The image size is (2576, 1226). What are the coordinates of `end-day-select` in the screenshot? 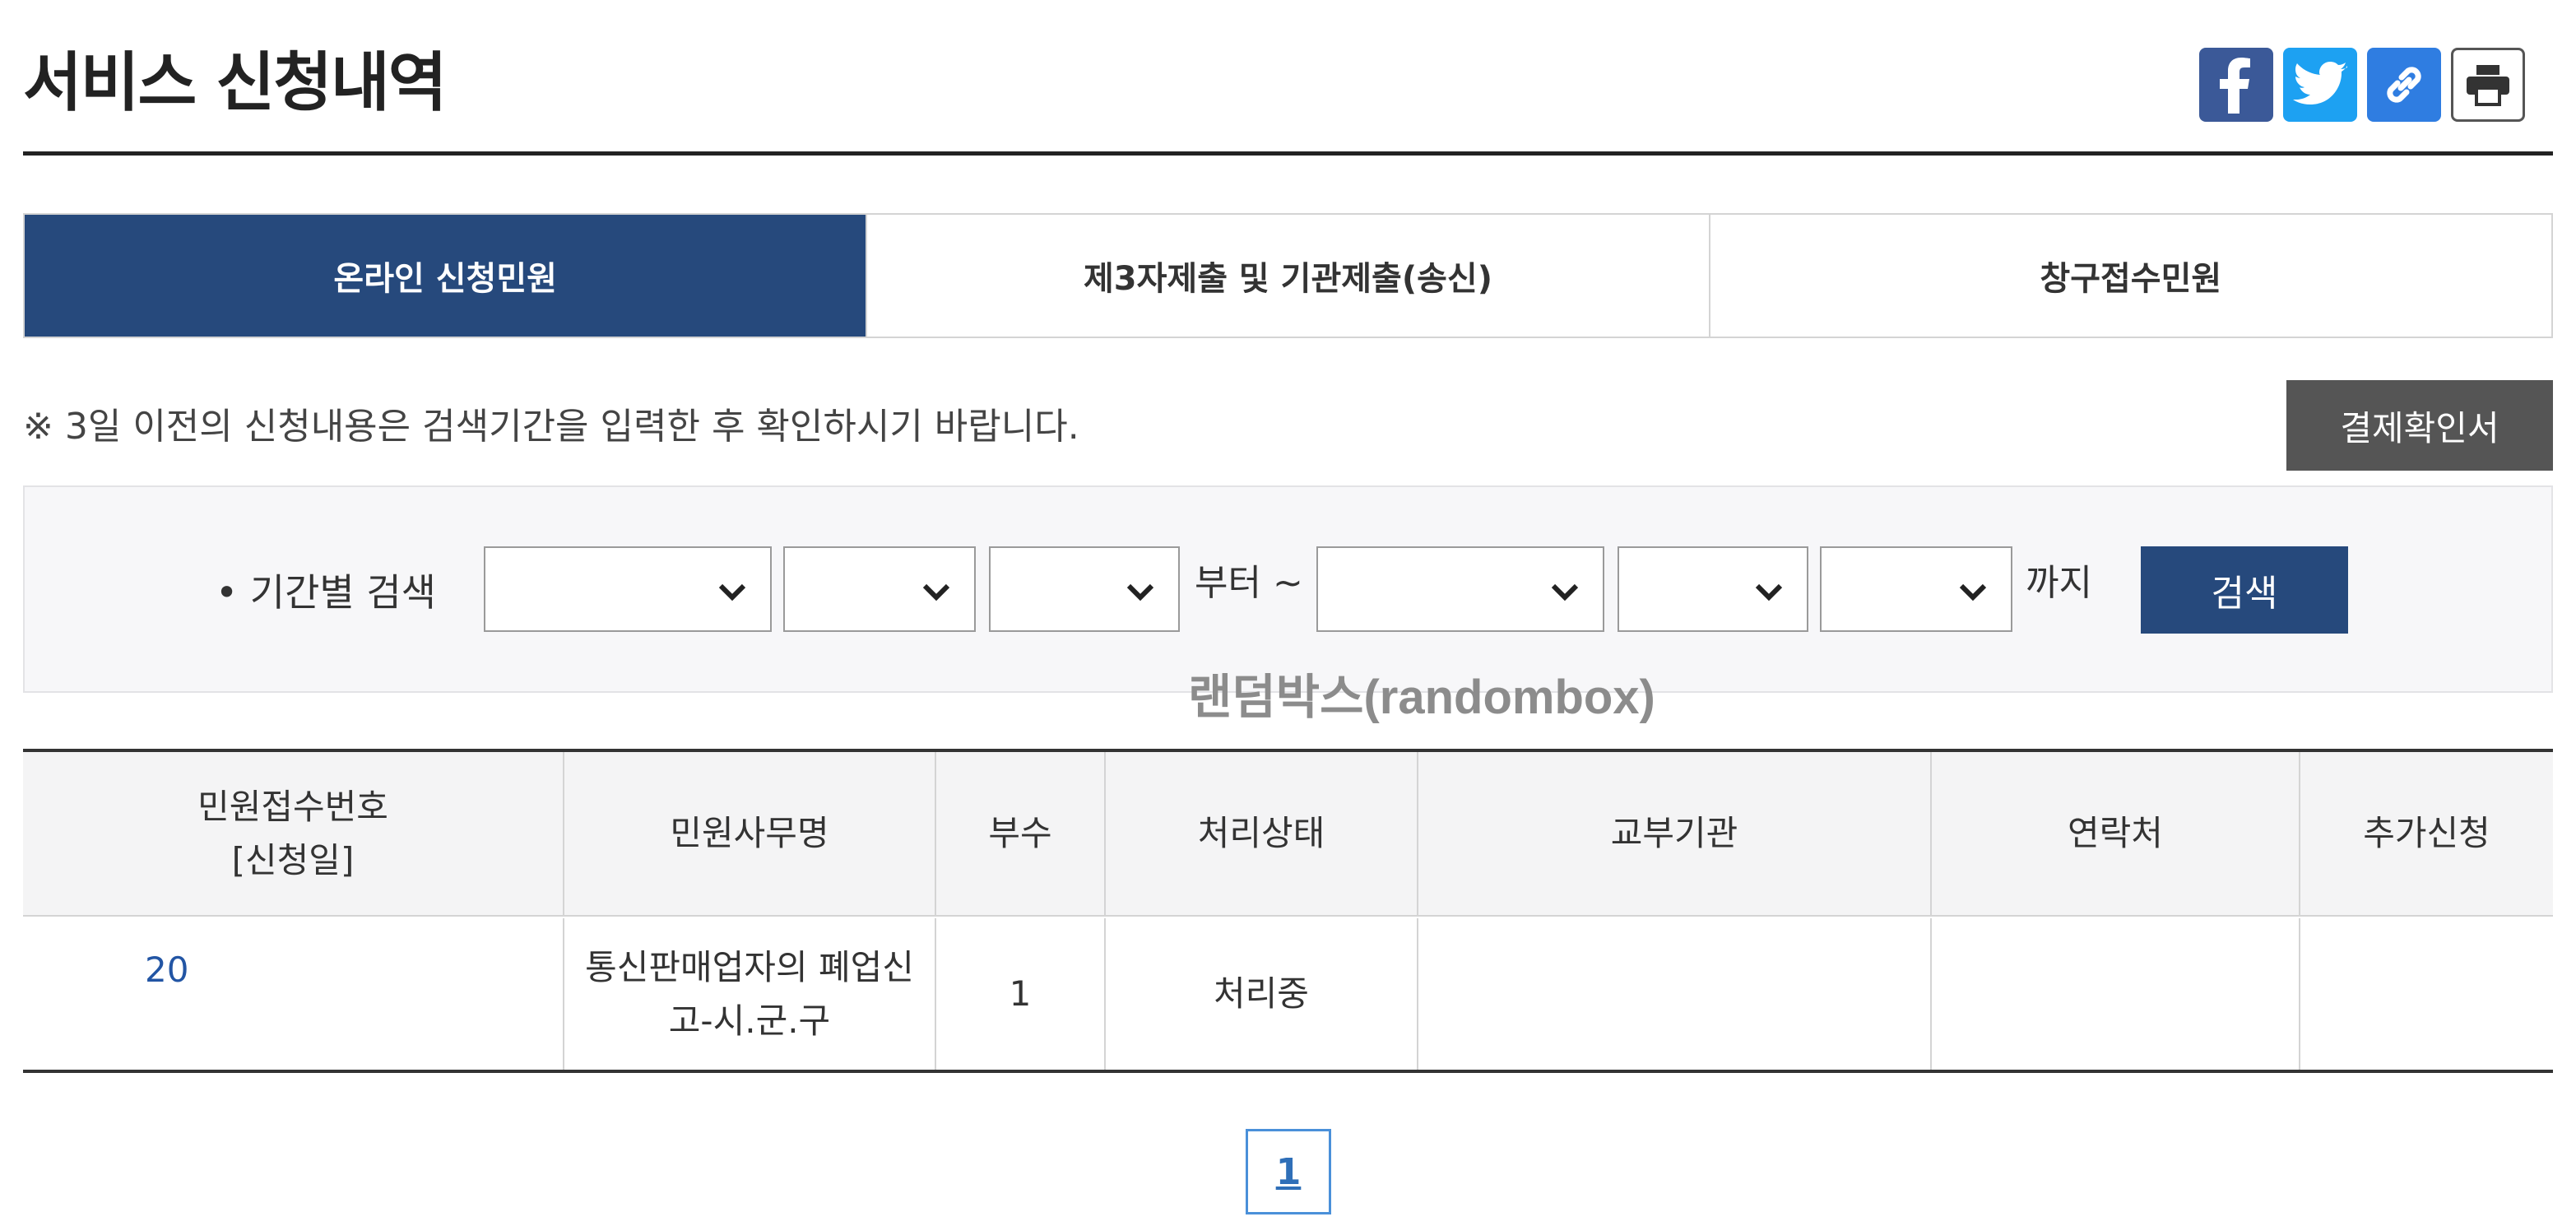 It's located at (1916, 589).